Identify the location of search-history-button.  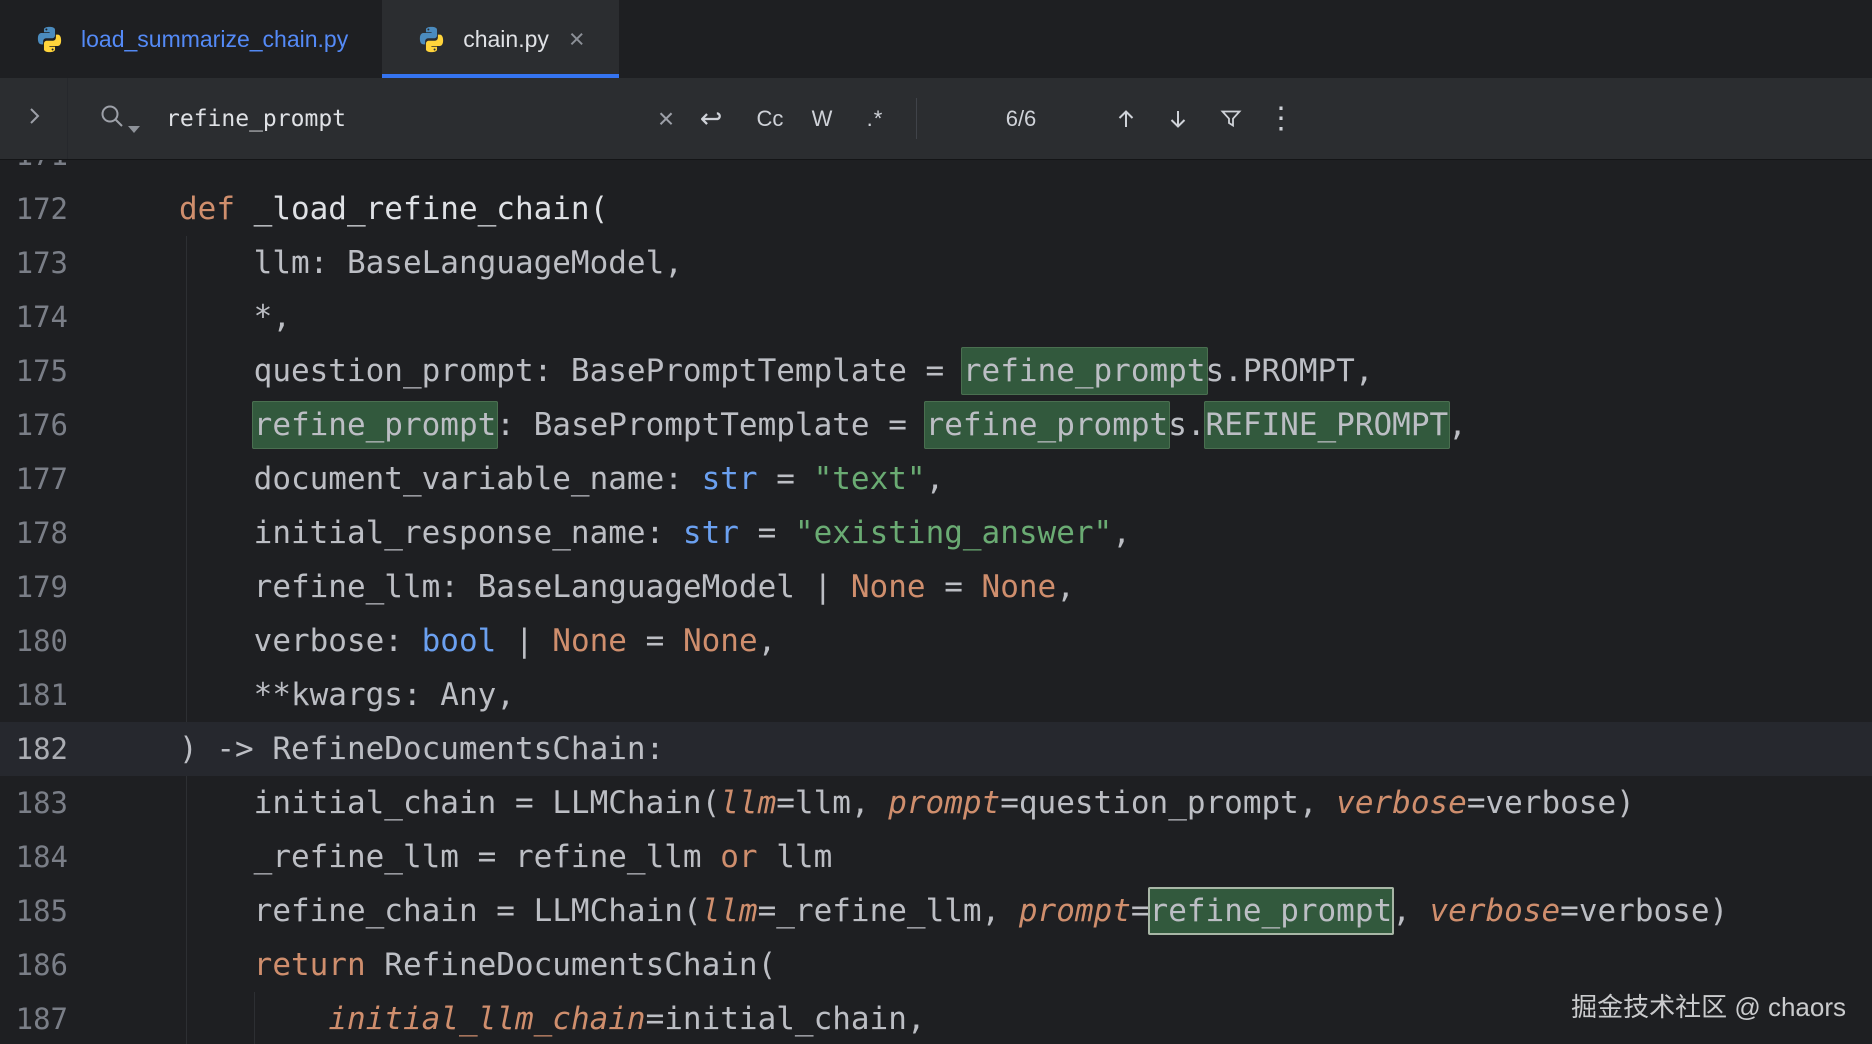
(119, 118).